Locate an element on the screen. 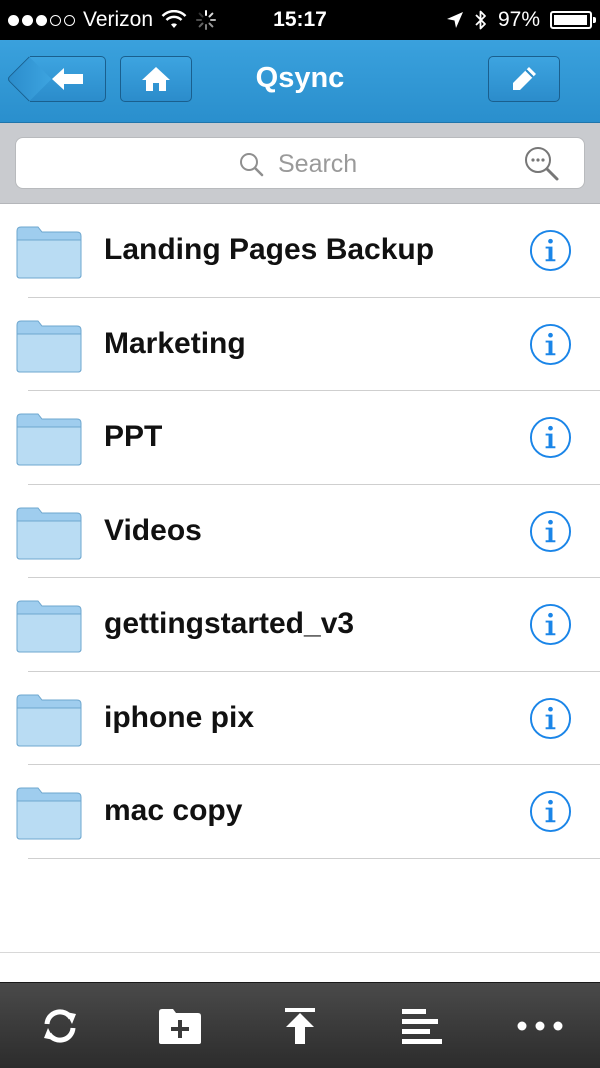 Image resolution: width=600 pixels, height=1068 pixels. arrow-left-icon is located at coordinates (67, 79).